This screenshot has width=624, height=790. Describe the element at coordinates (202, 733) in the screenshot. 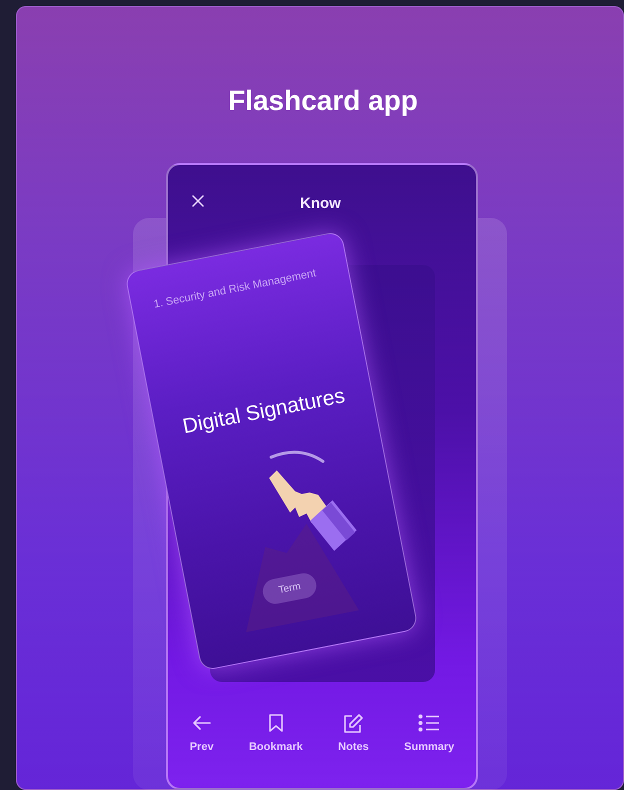

I see `nav-button: Prev` at that location.